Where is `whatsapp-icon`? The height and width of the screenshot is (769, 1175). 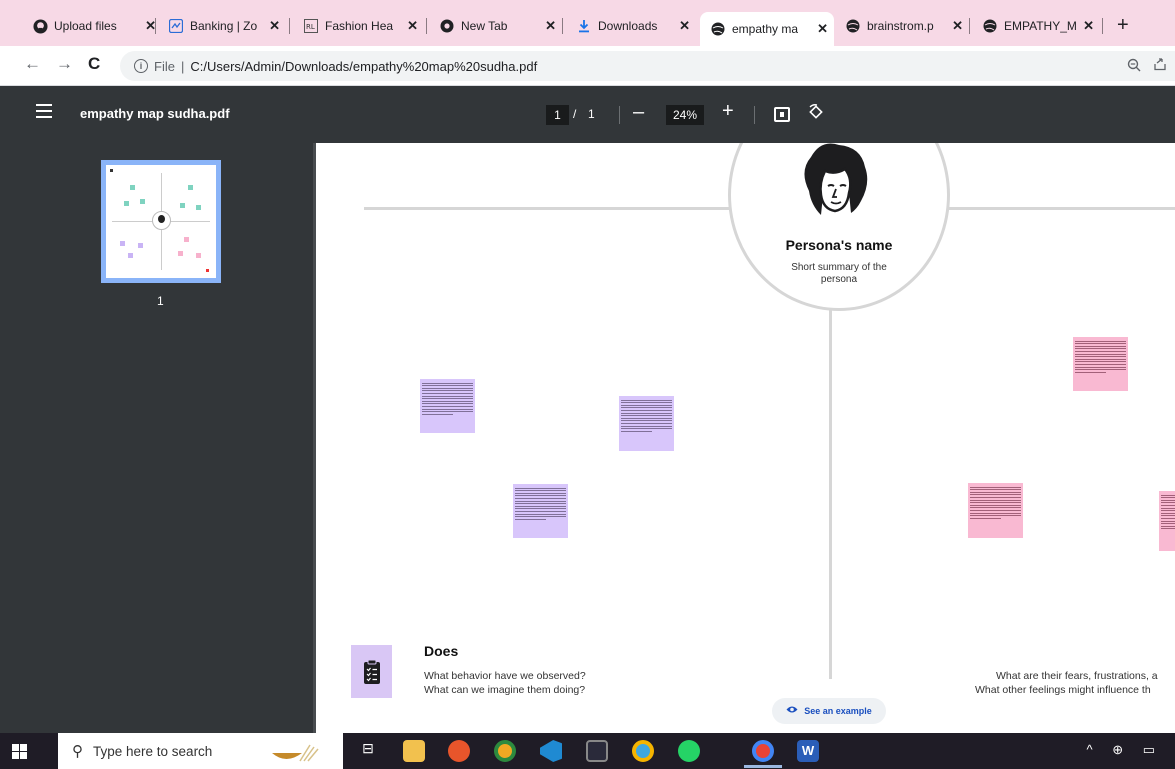 whatsapp-icon is located at coordinates (689, 751).